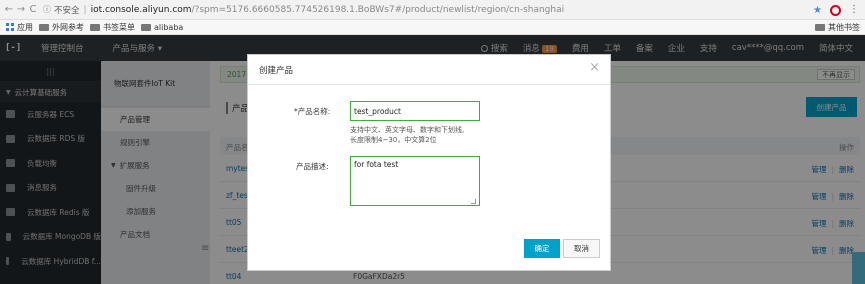 The height and width of the screenshot is (284, 865). What do you see at coordinates (9, 10) in the screenshot?
I see `back-icon: ←` at bounding box center [9, 10].